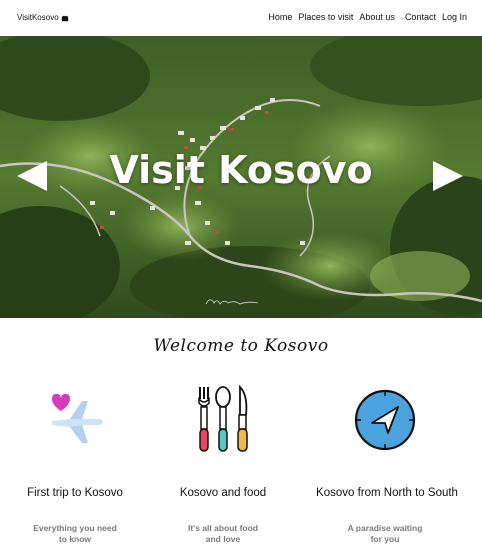 The image size is (482, 557). What do you see at coordinates (385, 420) in the screenshot?
I see `compass-icon` at bounding box center [385, 420].